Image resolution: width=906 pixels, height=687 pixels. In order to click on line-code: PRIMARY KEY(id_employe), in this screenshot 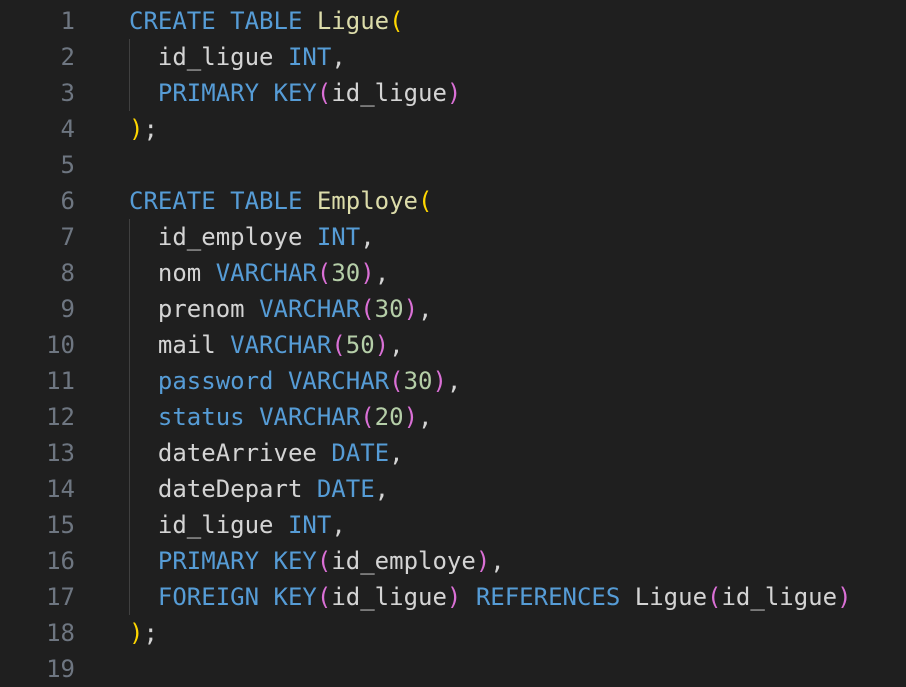, I will do `click(317, 561)`.